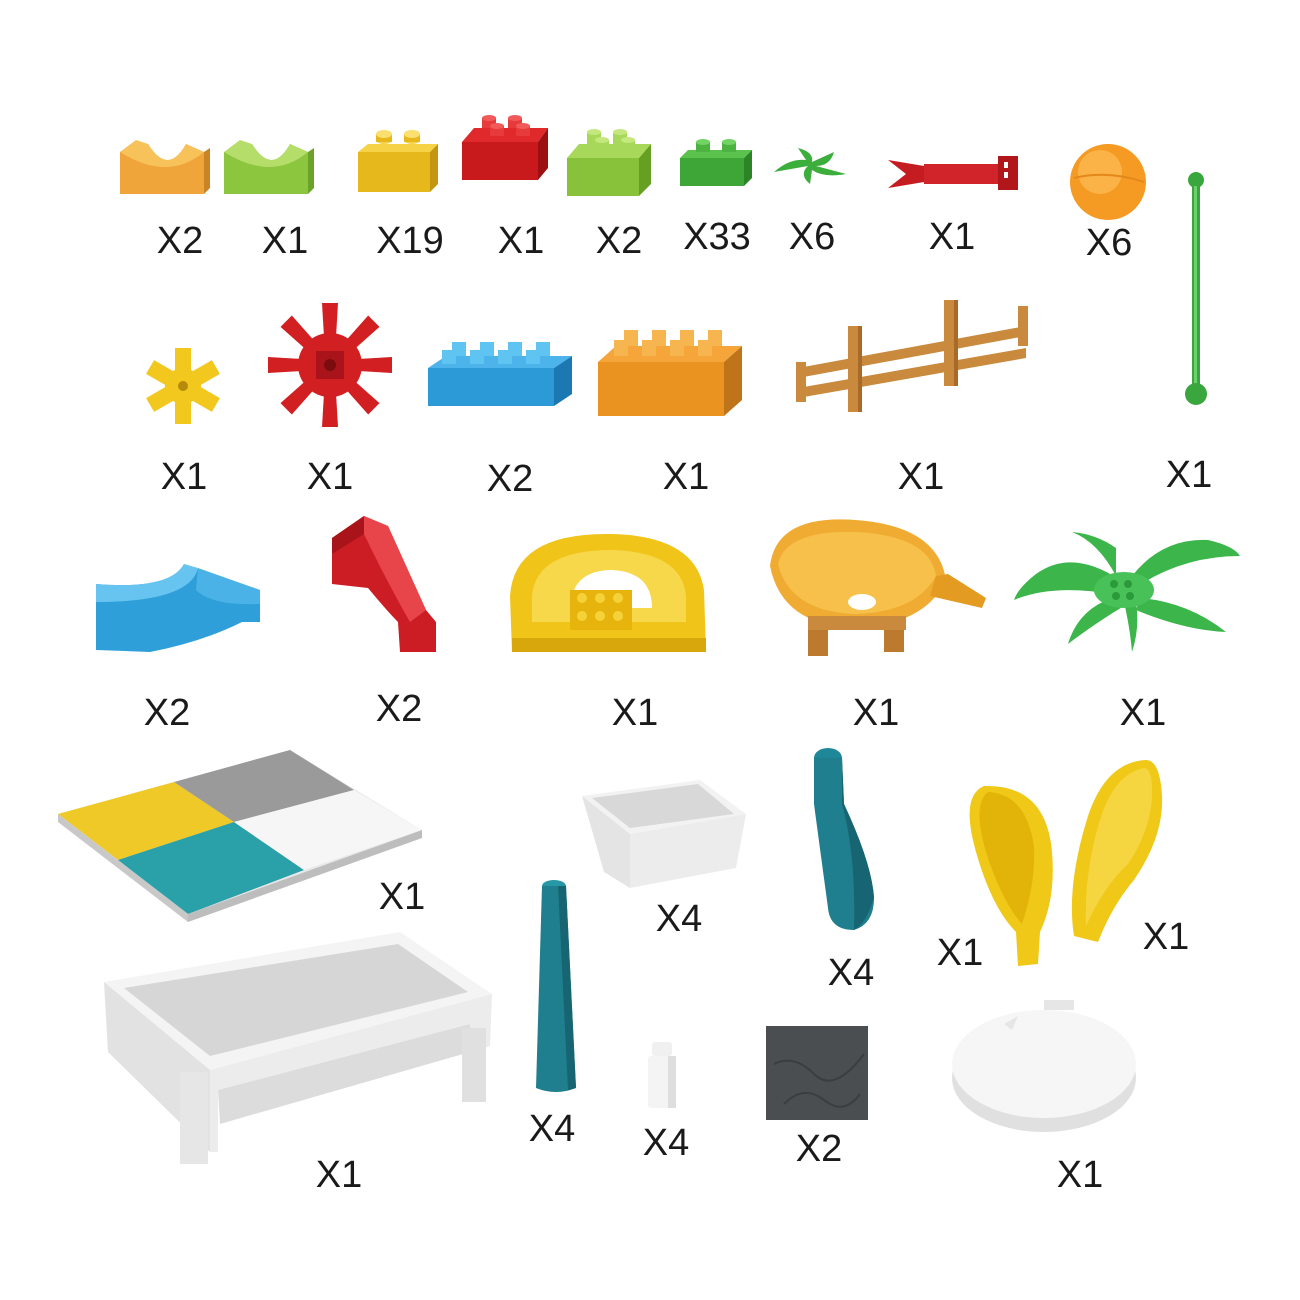 The height and width of the screenshot is (1300, 1300). What do you see at coordinates (717, 237) in the screenshot?
I see `qty-label: X33` at bounding box center [717, 237].